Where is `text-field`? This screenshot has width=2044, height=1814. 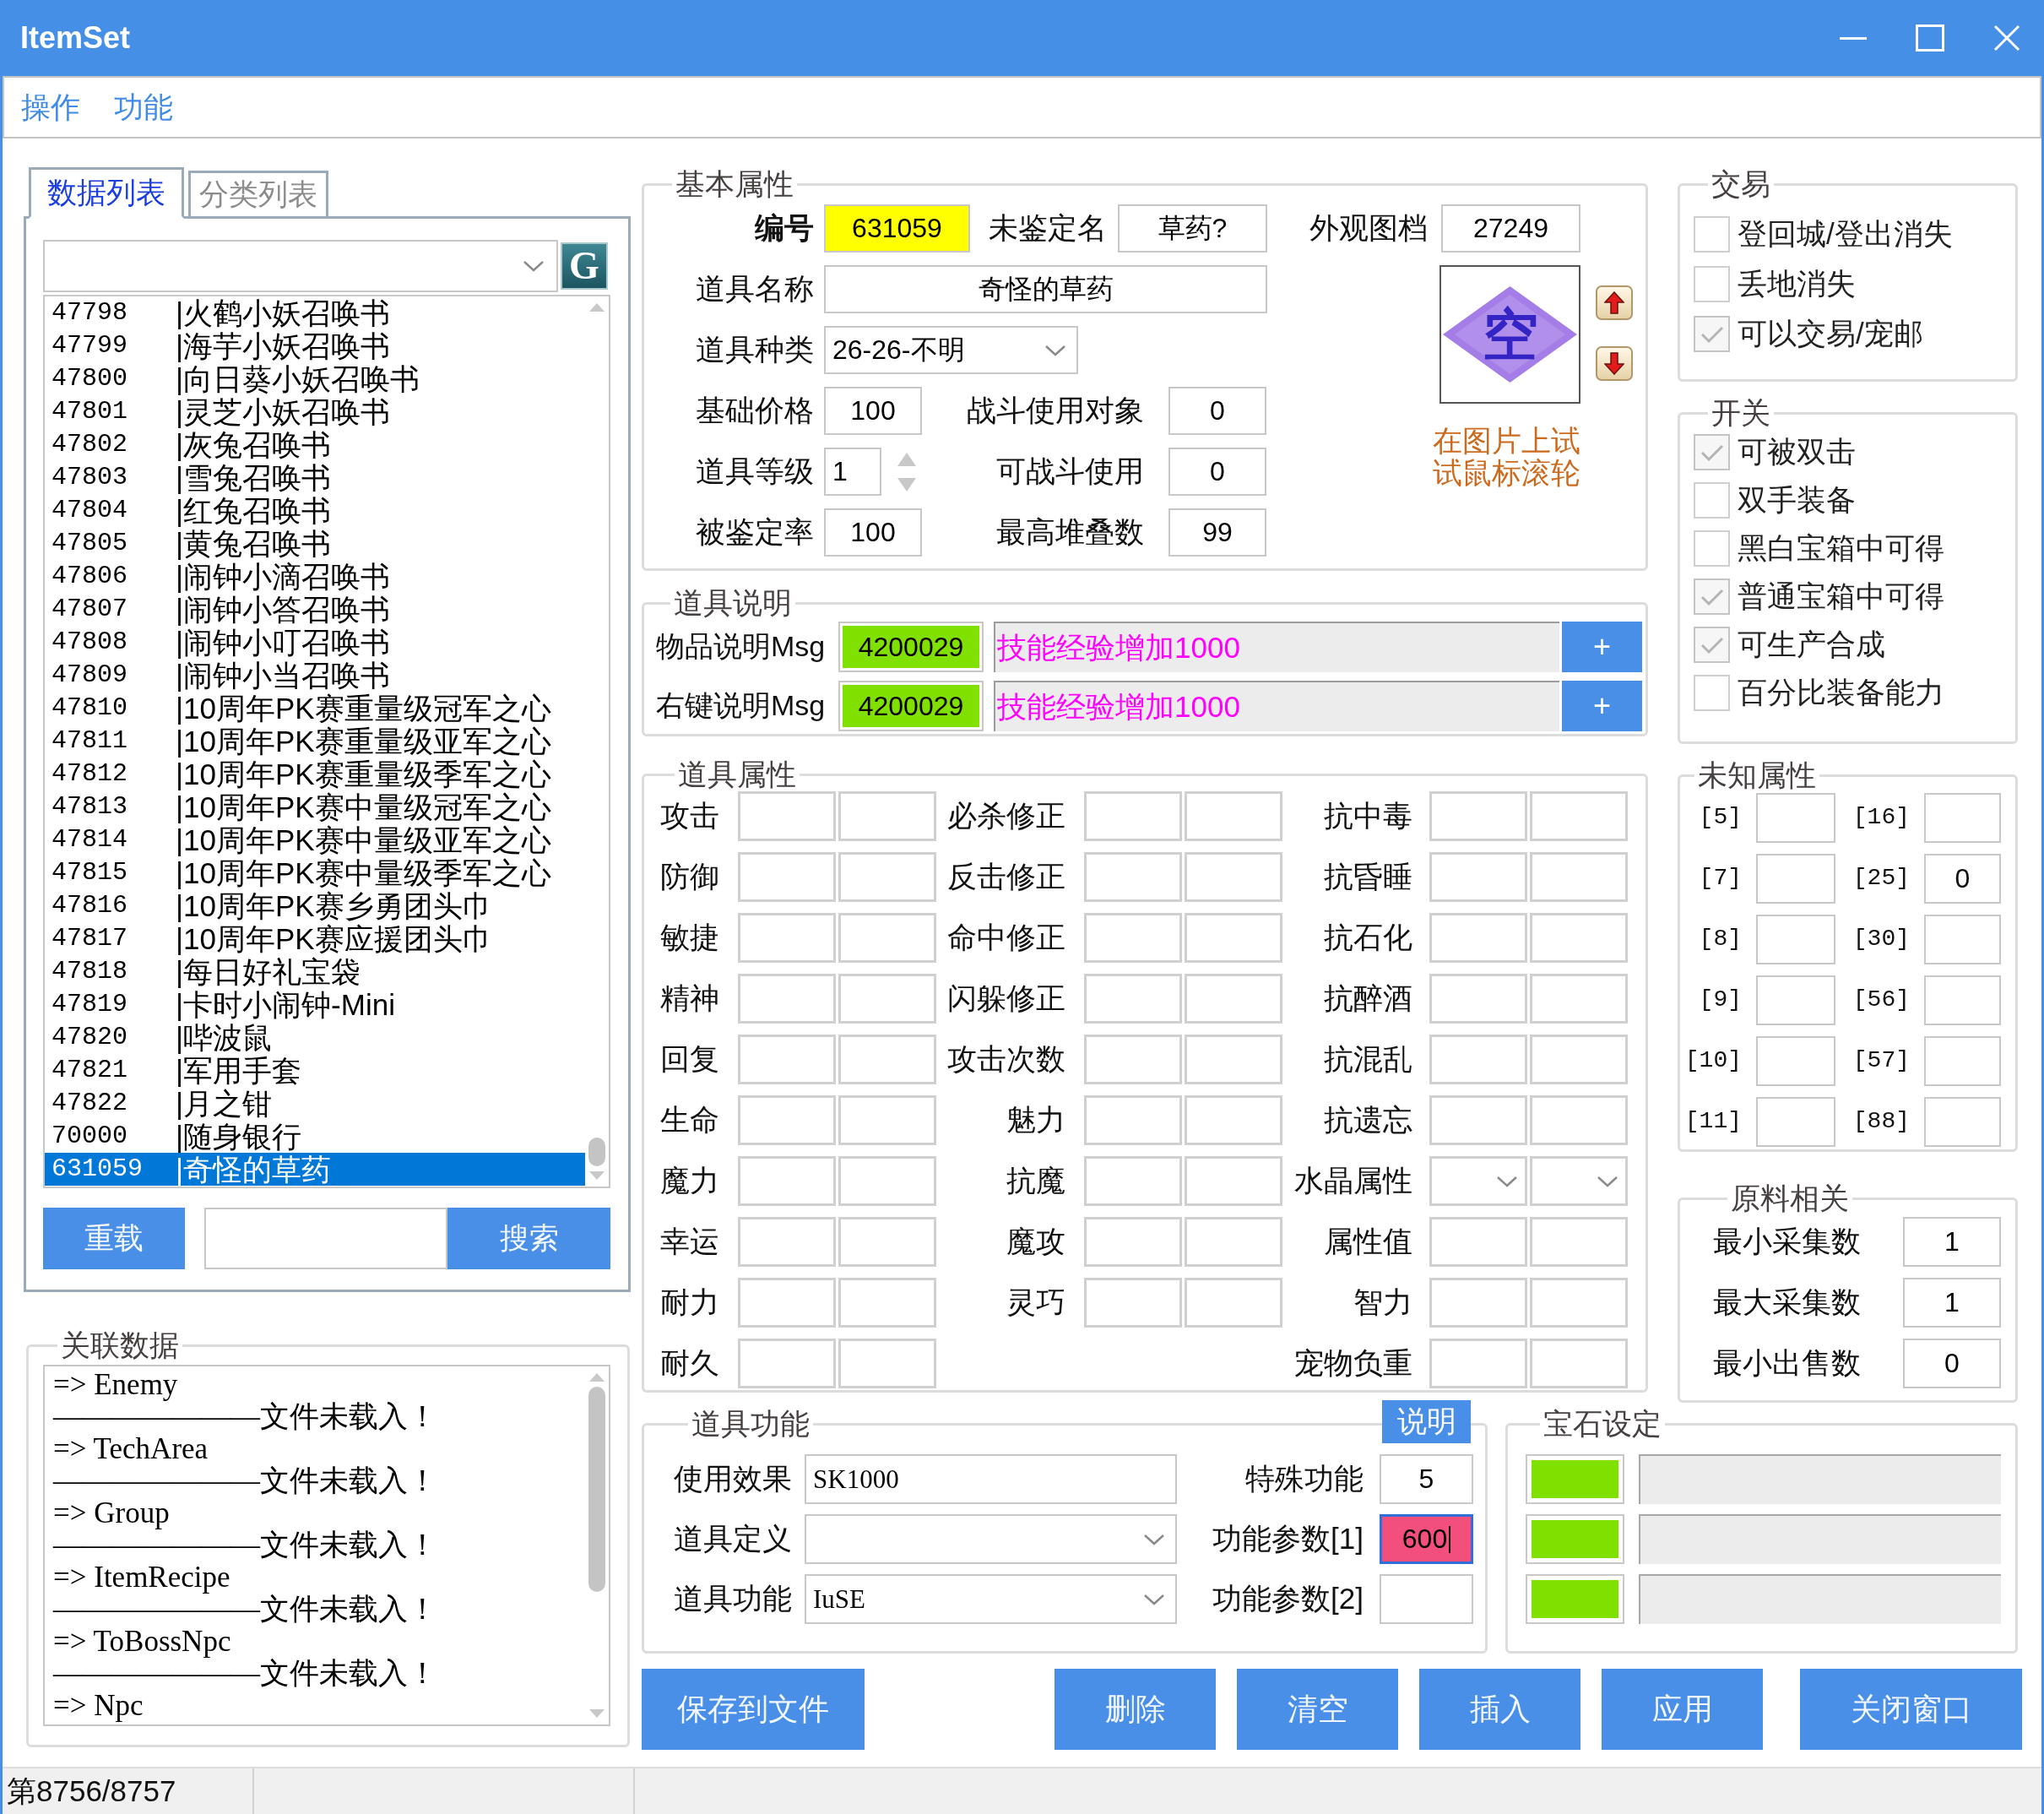
text-field is located at coordinates (1820, 1599).